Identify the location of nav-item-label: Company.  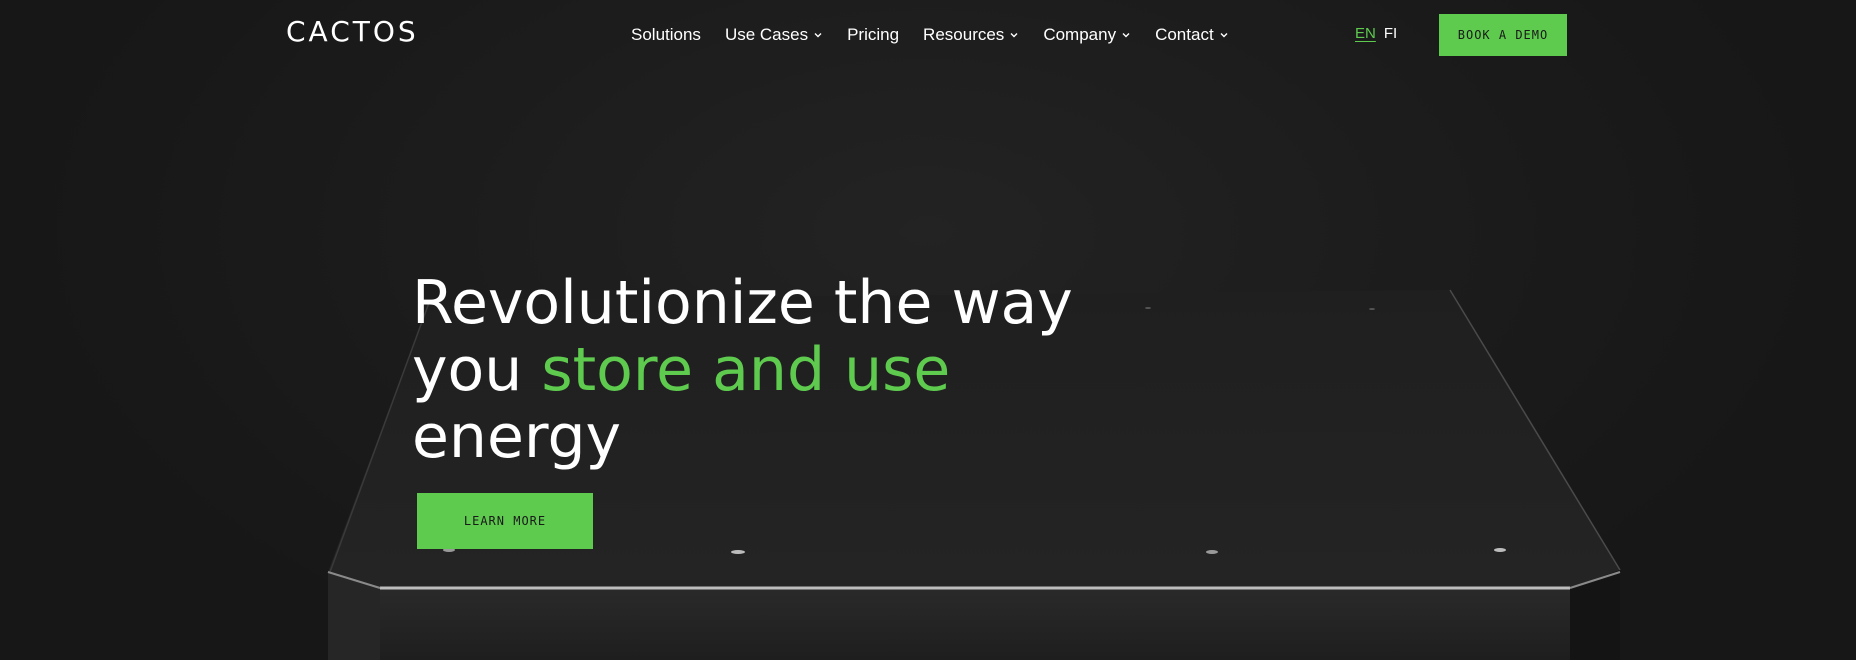
(1080, 34).